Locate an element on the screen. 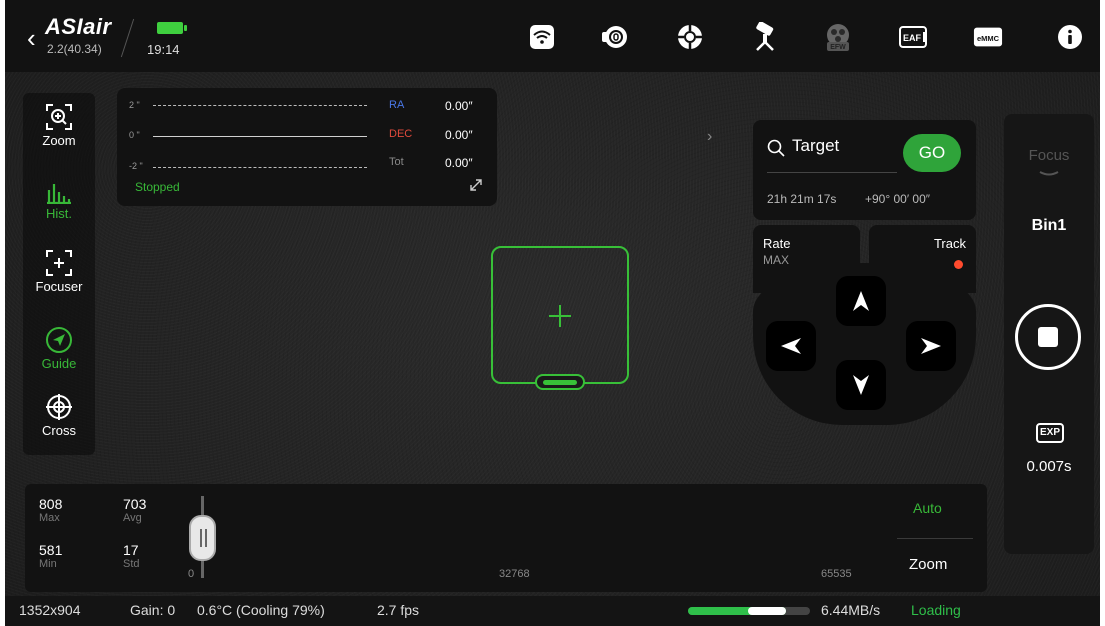 This screenshot has width=1105, height=626. move-south-button is located at coordinates (861, 385).